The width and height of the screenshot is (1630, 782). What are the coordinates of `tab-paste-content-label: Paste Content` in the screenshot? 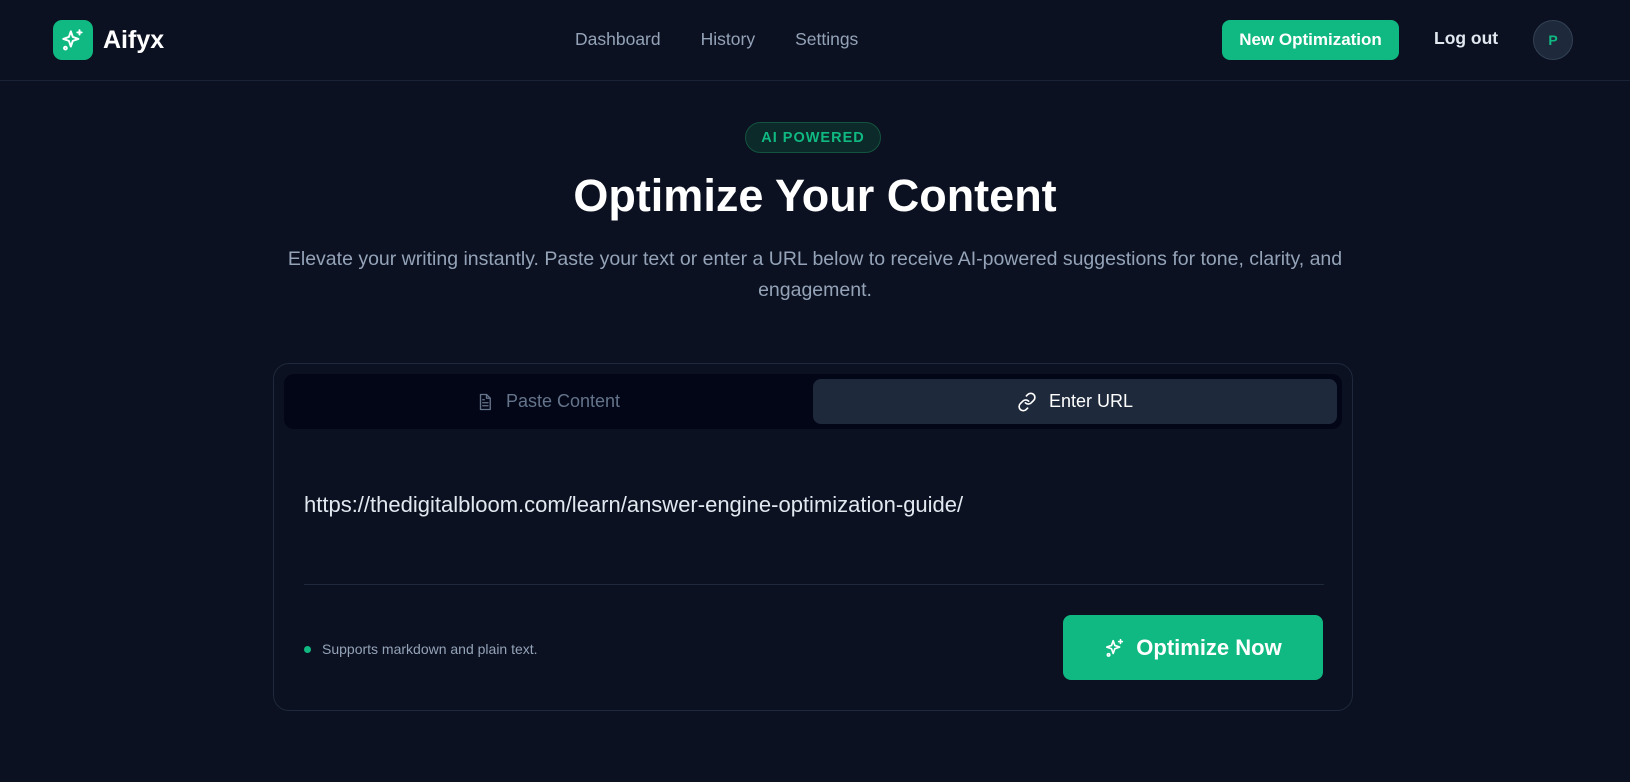 It's located at (563, 401).